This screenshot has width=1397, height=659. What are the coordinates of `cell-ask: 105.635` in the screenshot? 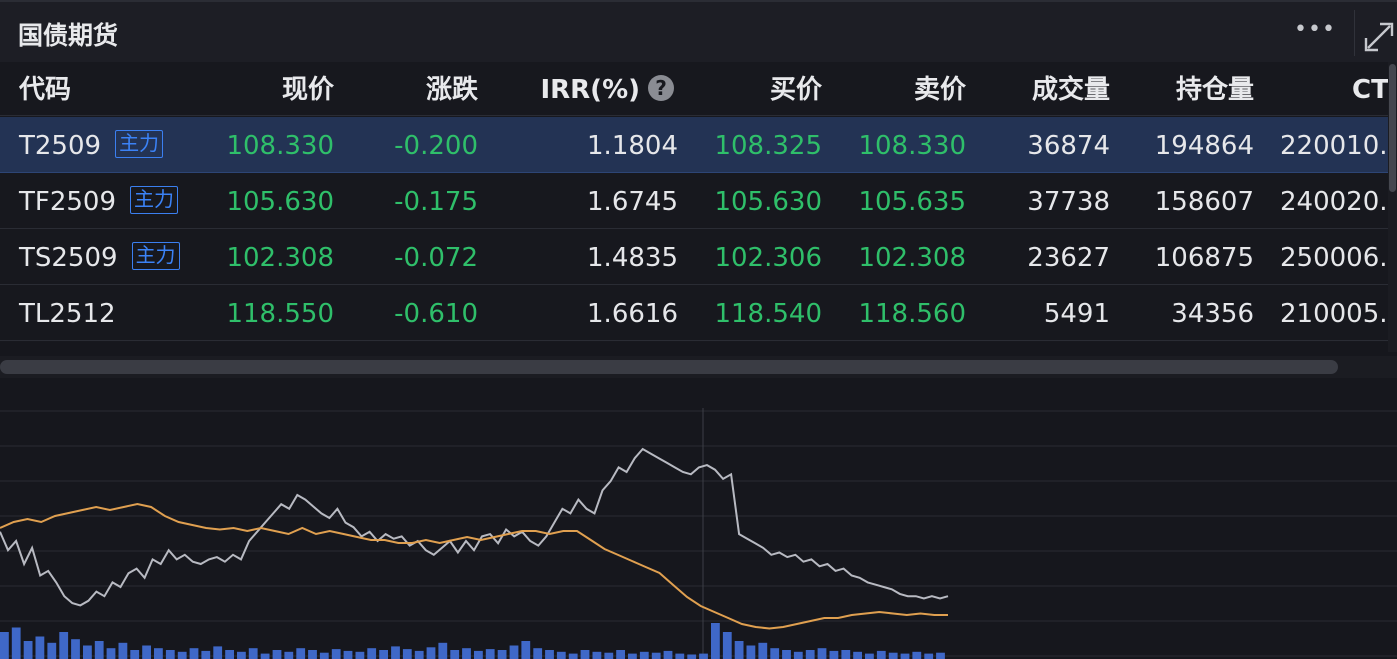 It's located at (912, 202).